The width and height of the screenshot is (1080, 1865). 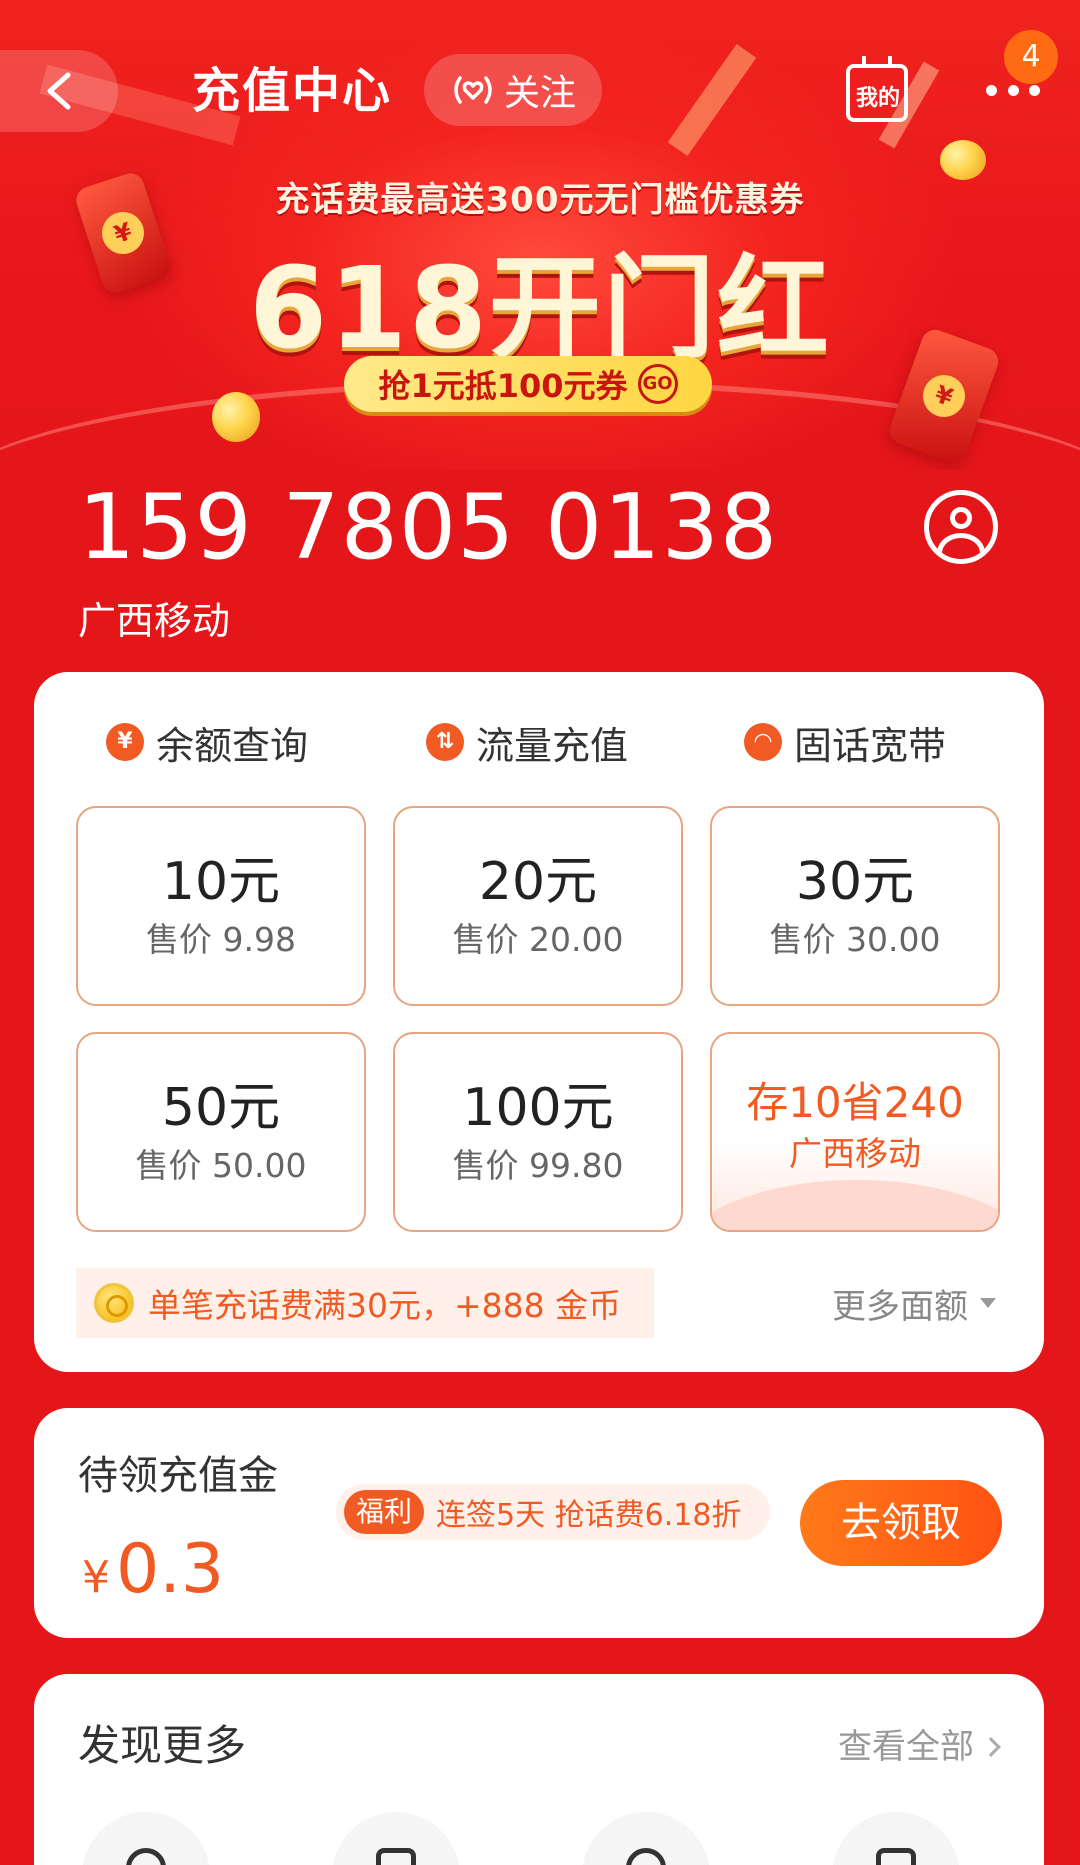 I want to click on sale-price: 售价 99.80, so click(x=538, y=1165).